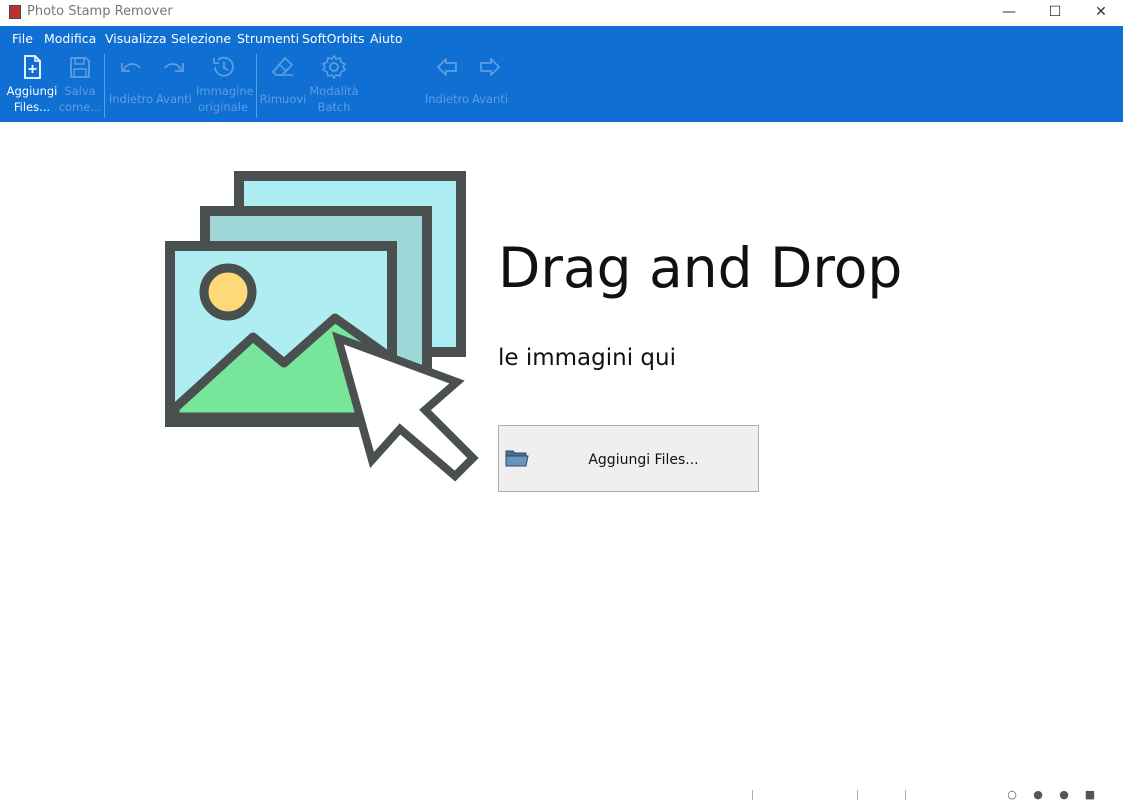  Describe the element at coordinates (80, 67) in the screenshot. I see `save-icon` at that location.